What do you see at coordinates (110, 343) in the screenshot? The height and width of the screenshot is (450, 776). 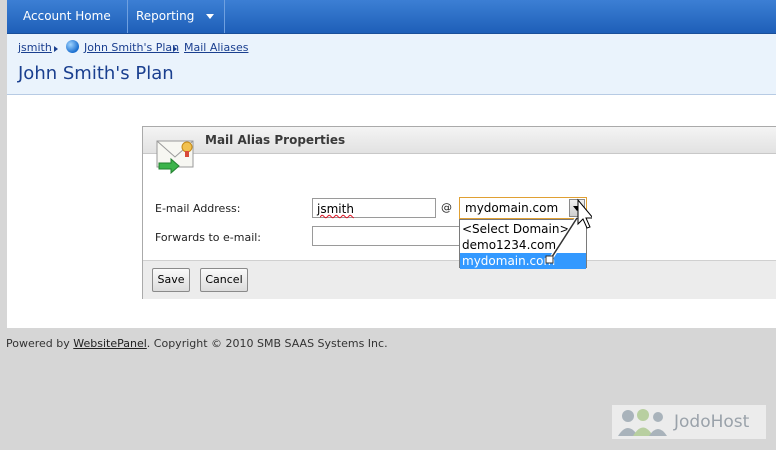 I see `websitepanel-link: WebsitePanel` at bounding box center [110, 343].